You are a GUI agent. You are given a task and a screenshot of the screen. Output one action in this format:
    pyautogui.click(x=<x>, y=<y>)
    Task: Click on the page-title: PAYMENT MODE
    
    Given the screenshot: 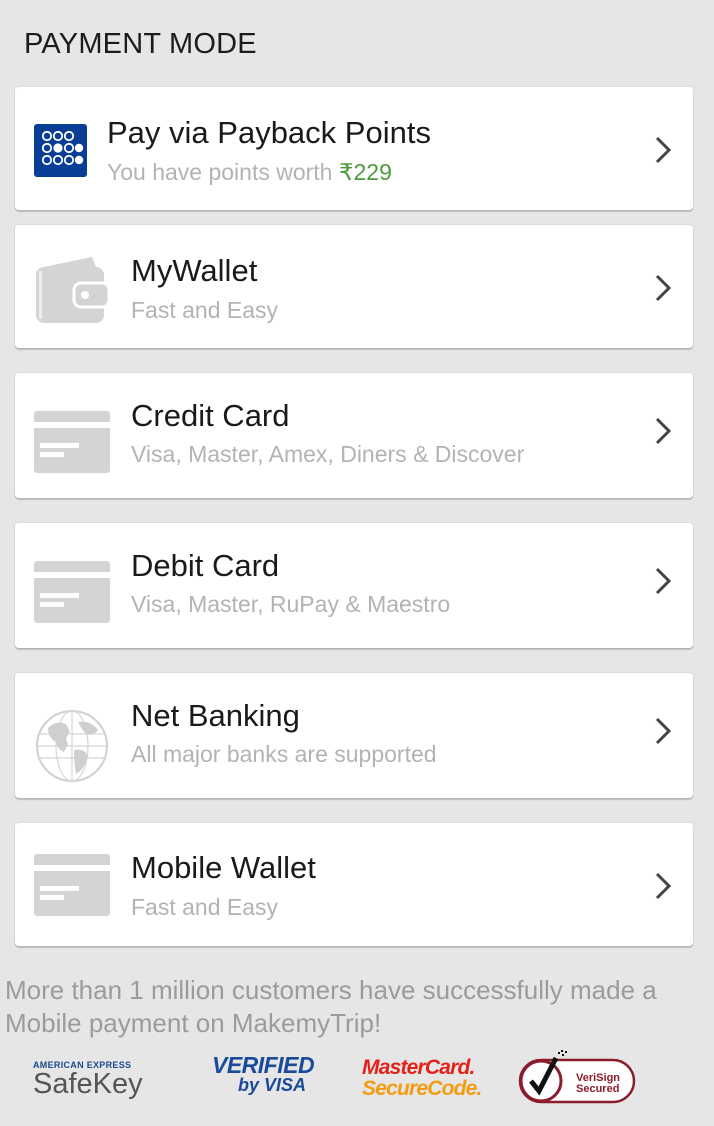 What is the action you would take?
    pyautogui.click(x=140, y=44)
    